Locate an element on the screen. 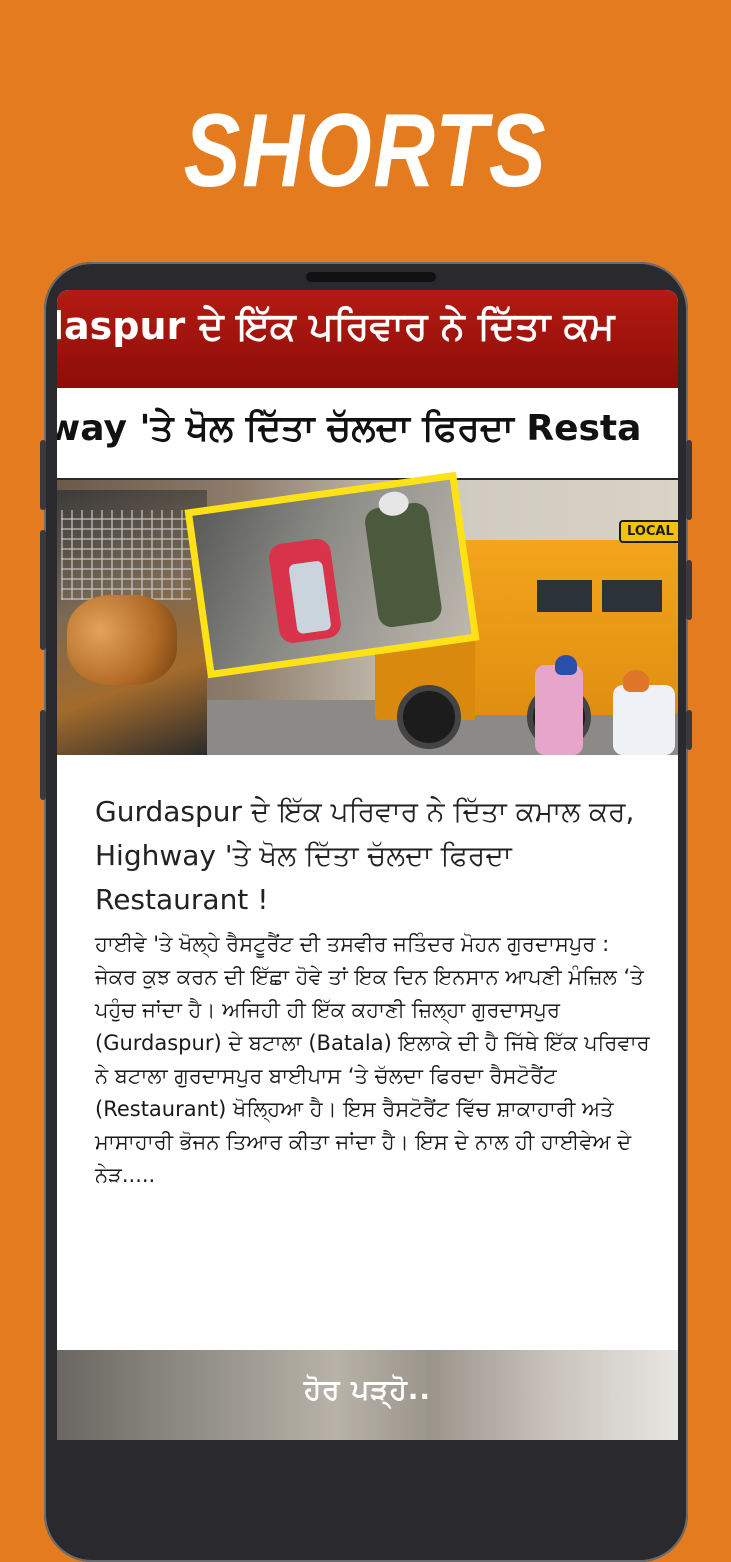 The width and height of the screenshot is (731, 1562). photo-truck-wheel is located at coordinates (429, 717).